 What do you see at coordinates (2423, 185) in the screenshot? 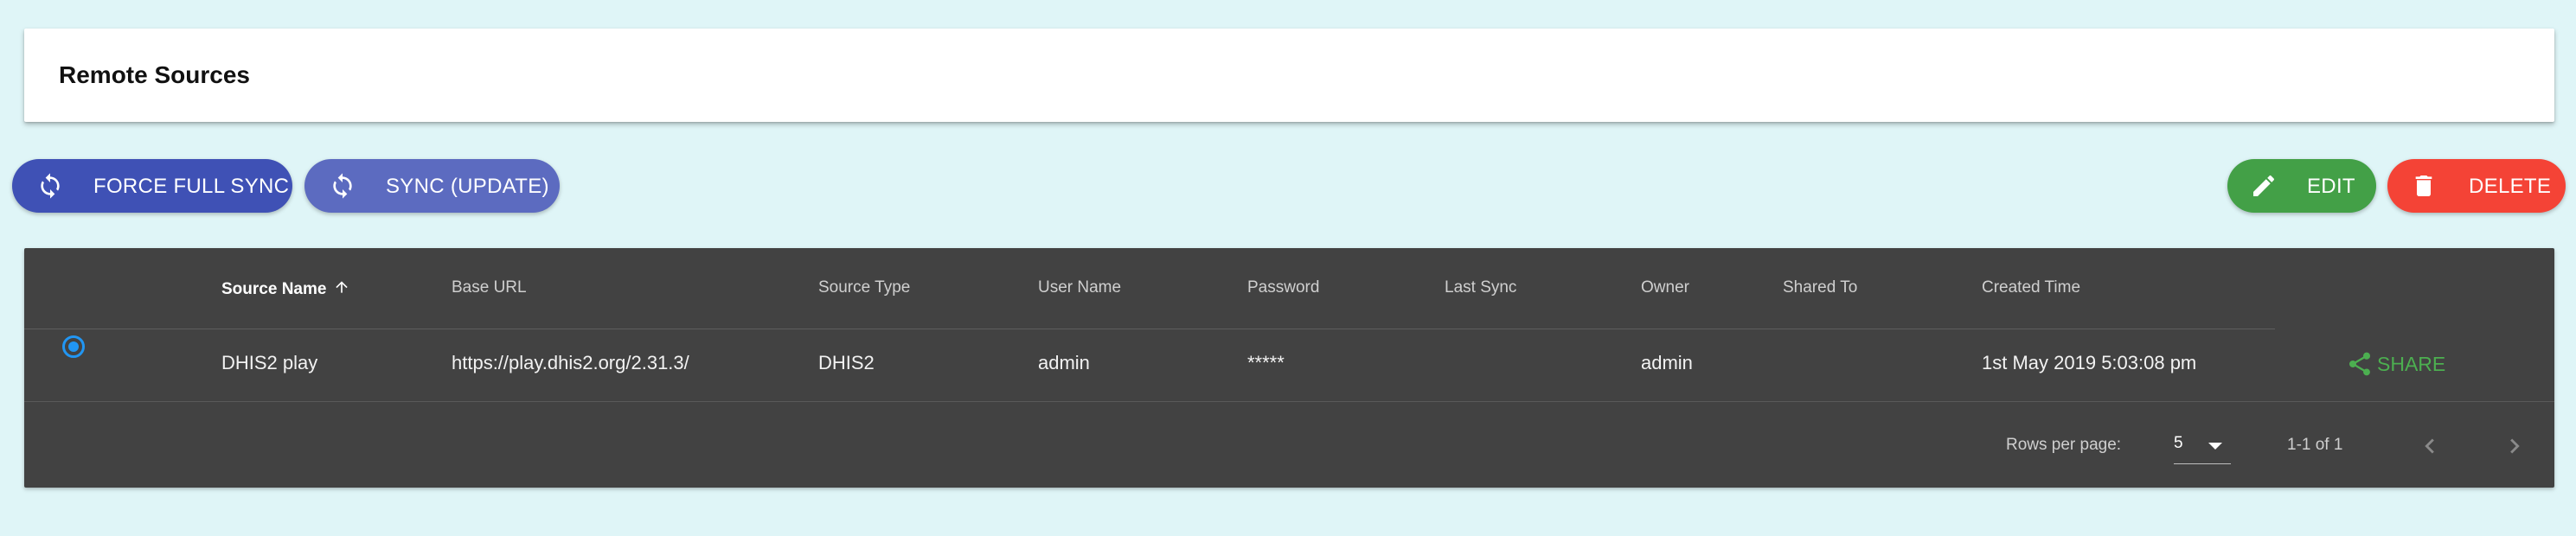
I see `trash-icon` at bounding box center [2423, 185].